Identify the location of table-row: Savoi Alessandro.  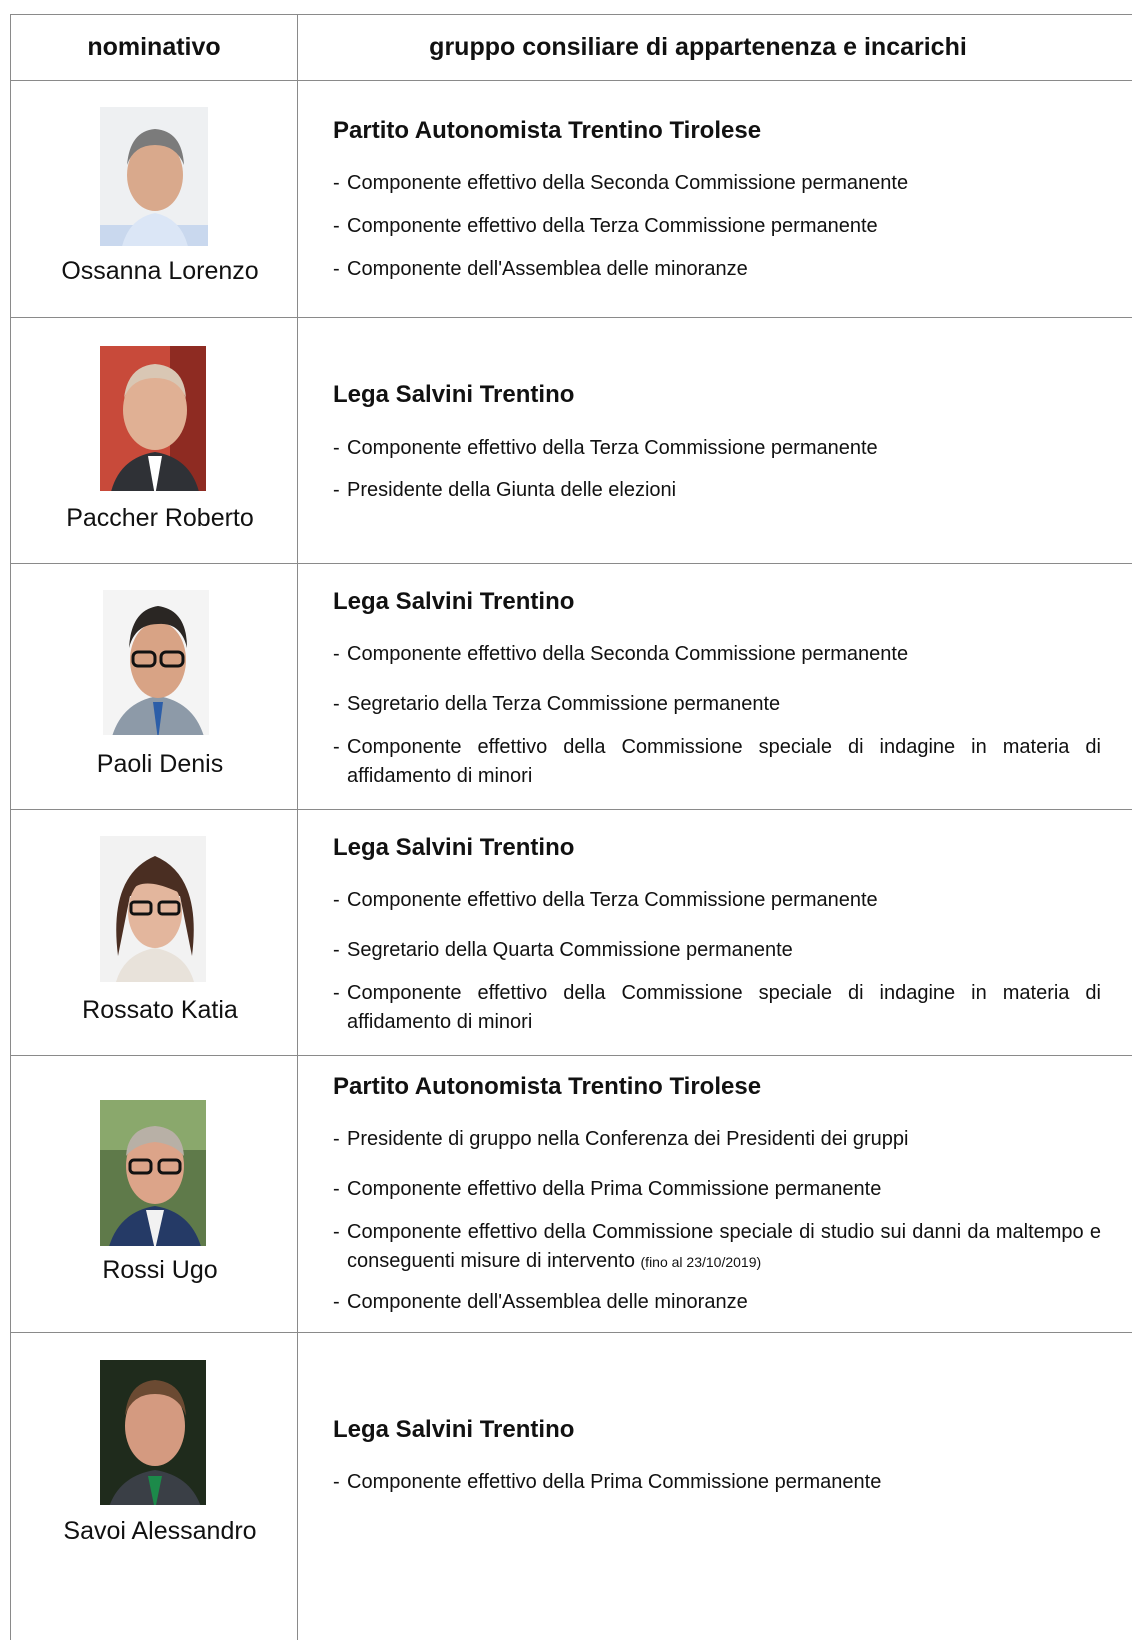
(160, 1486).